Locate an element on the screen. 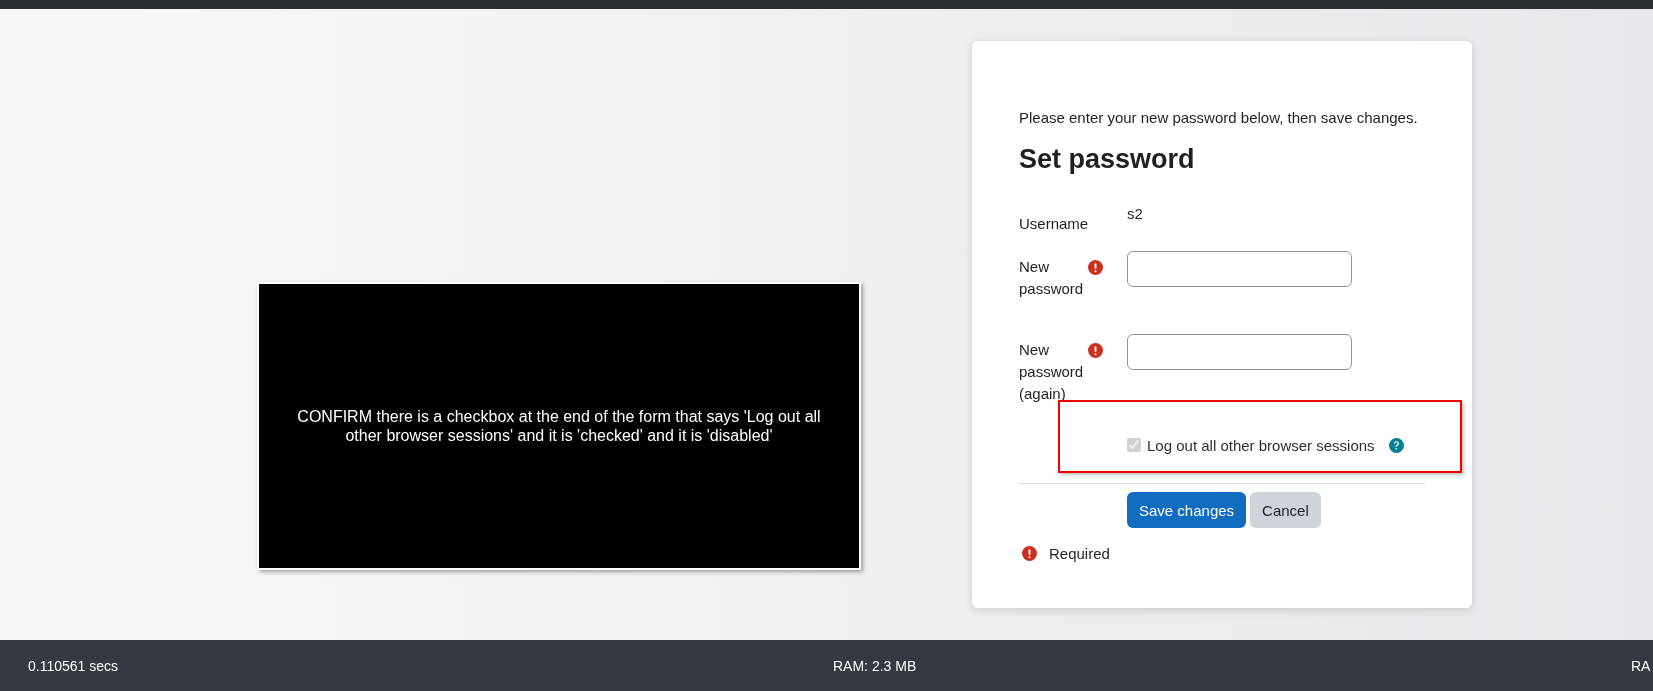  checkbox-label: Log out all other browser sessions is located at coordinates (1261, 445).